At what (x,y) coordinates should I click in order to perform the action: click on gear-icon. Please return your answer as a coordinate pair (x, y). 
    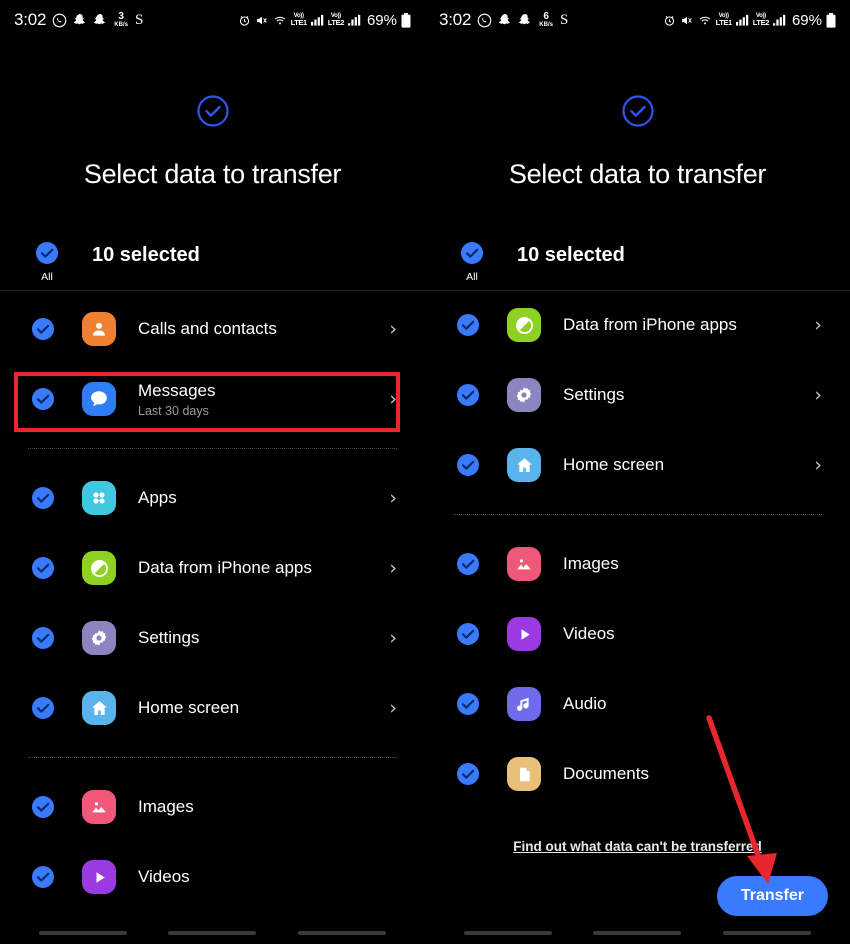
    Looking at the image, I should click on (524, 395).